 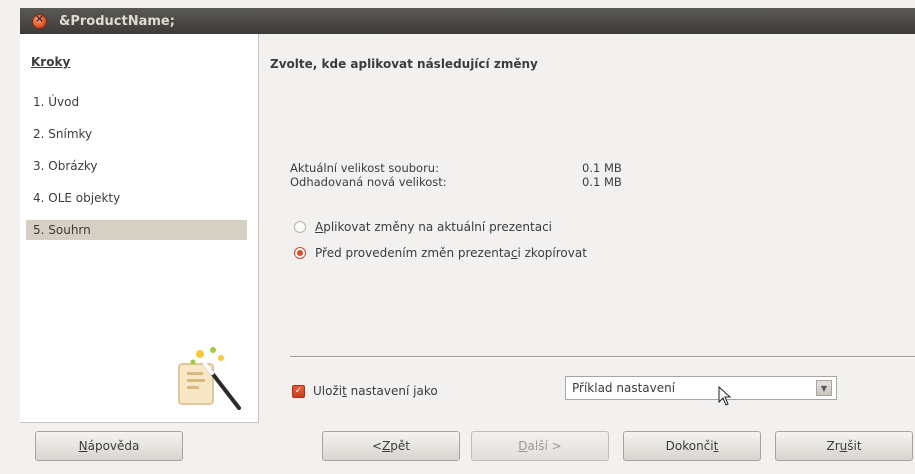 I want to click on cancel-button: Zr u šit, so click(x=844, y=446).